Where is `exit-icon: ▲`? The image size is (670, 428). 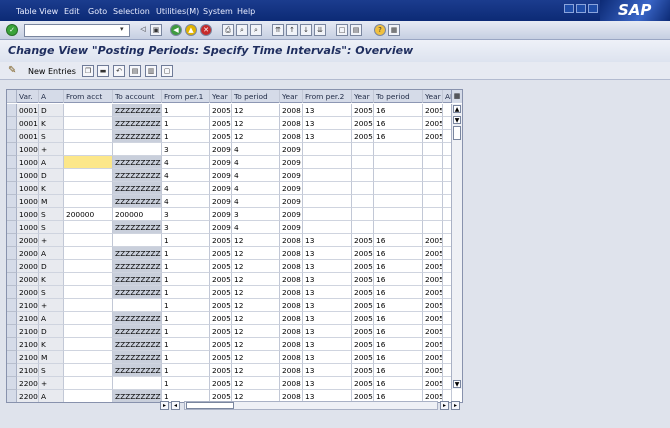
exit-icon: ▲ is located at coordinates (191, 30).